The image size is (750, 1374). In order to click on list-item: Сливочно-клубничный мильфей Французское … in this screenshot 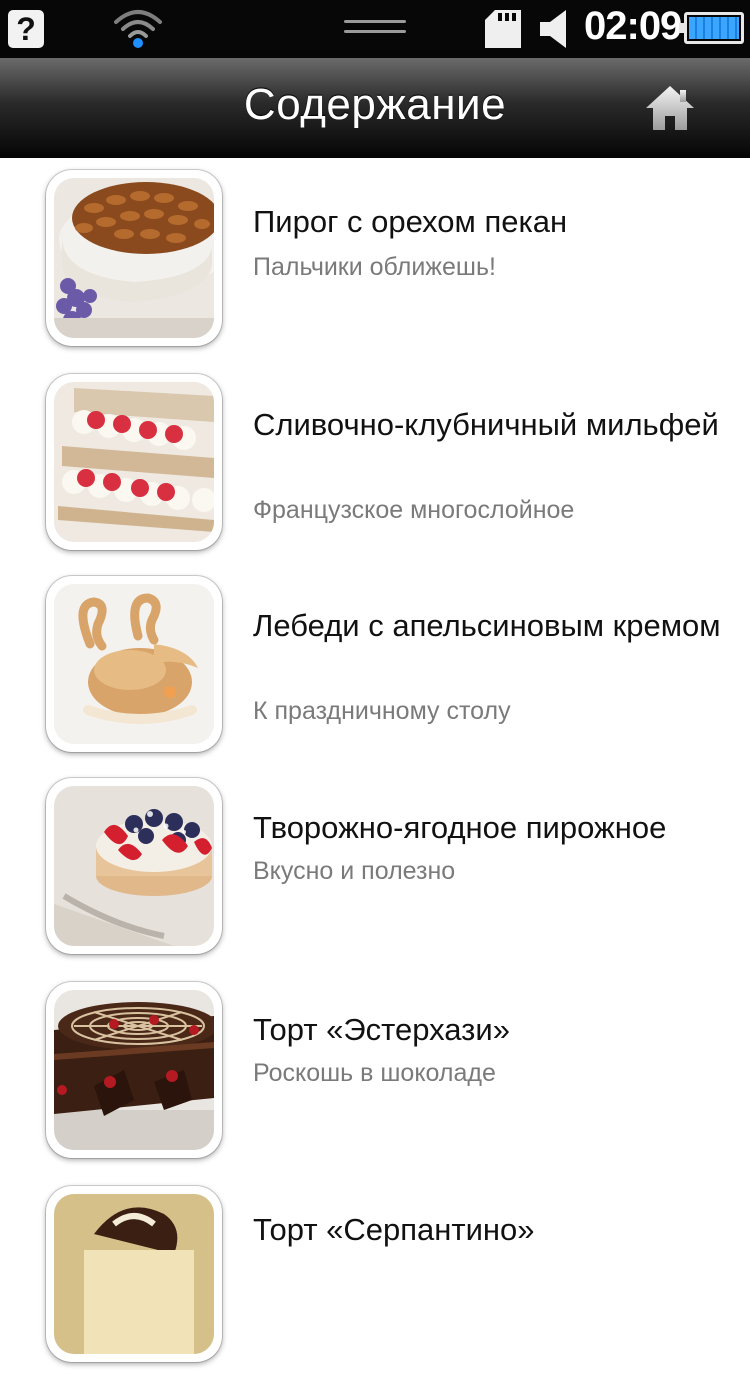, I will do `click(375, 462)`.